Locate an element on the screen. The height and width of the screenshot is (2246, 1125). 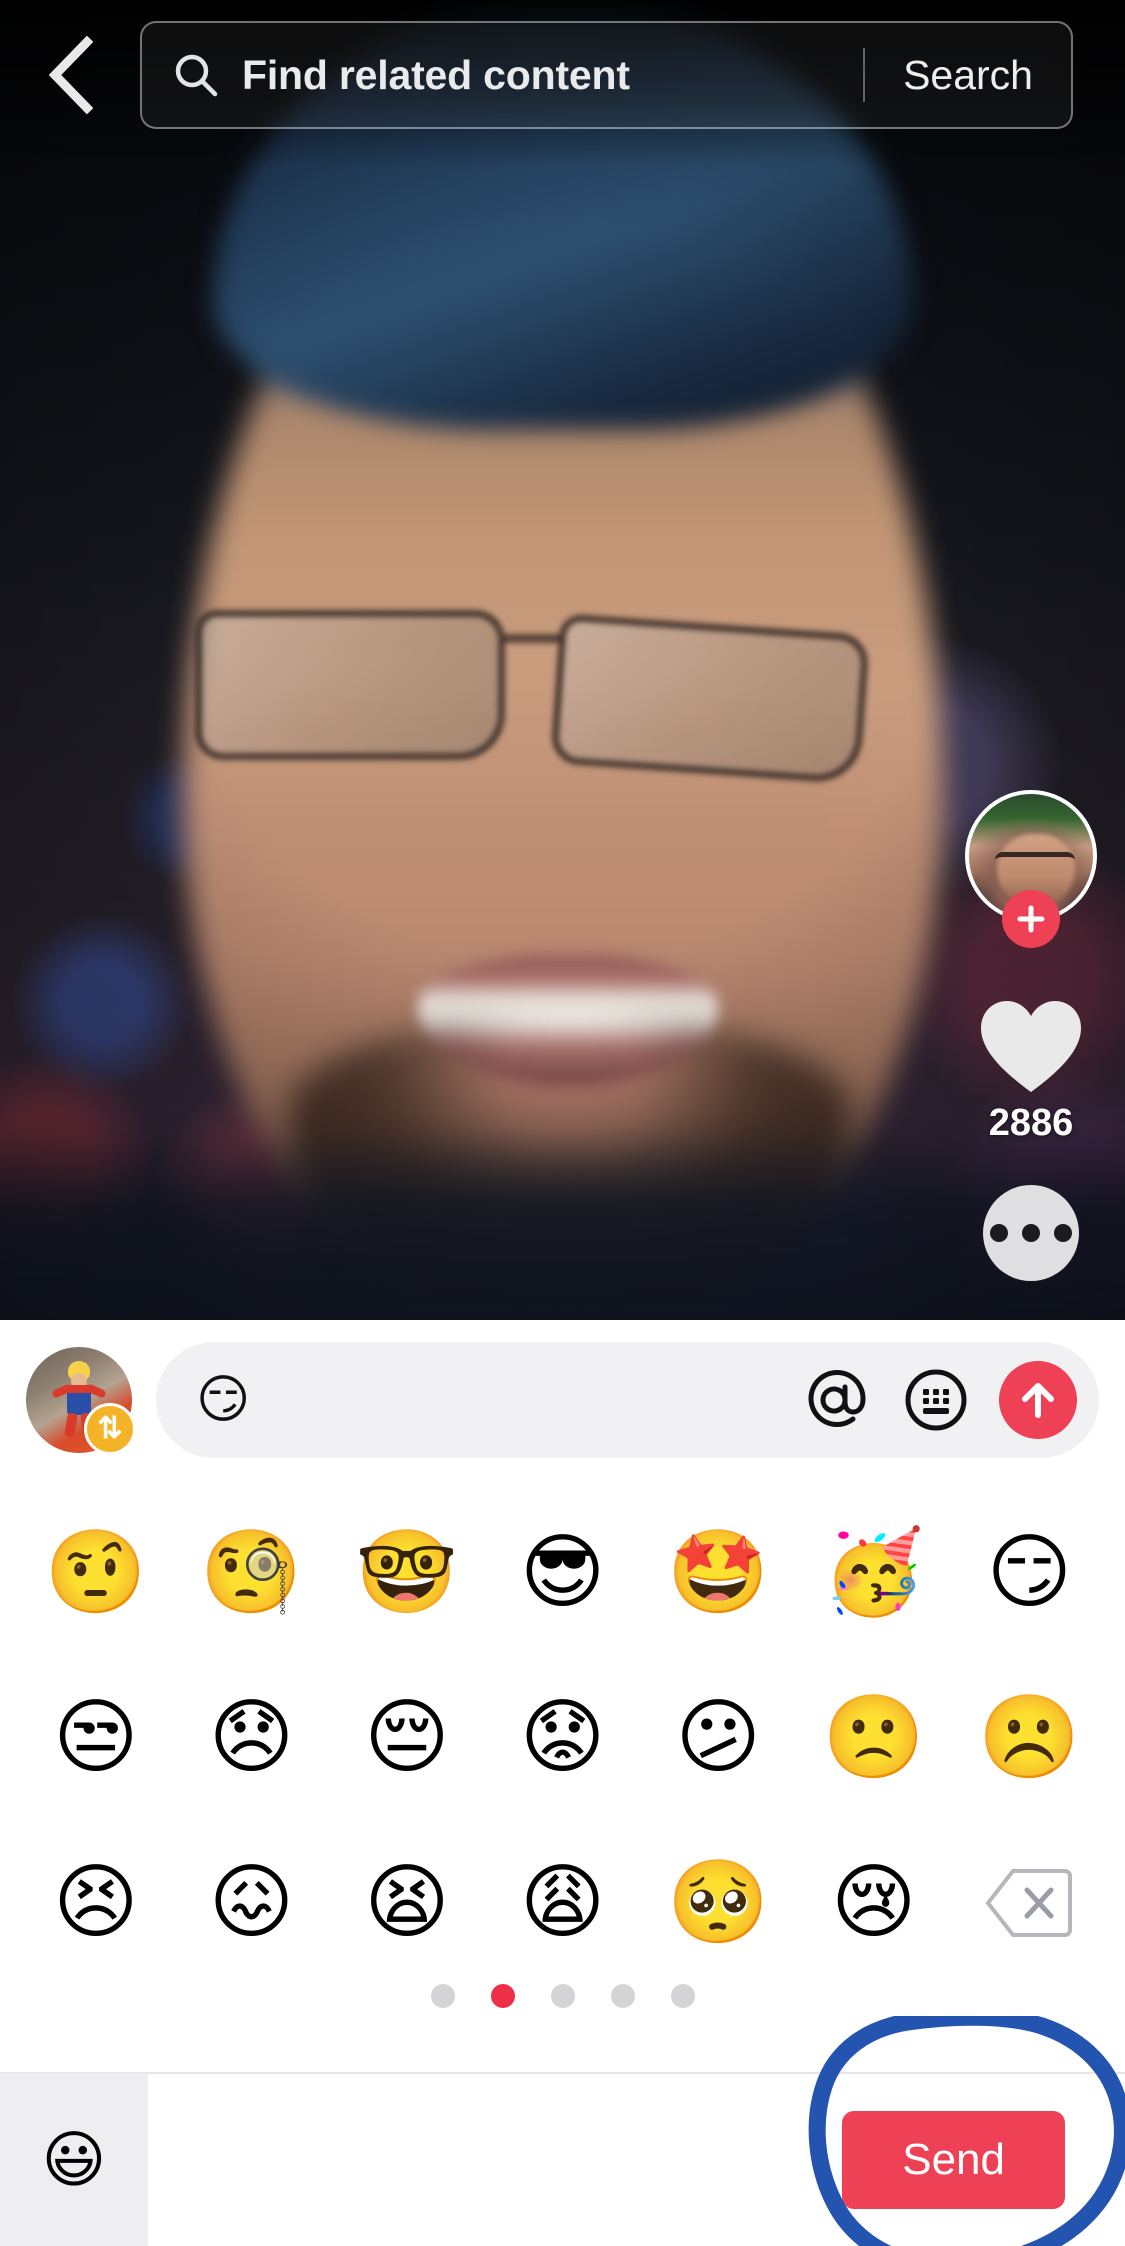
emoji-key: 😩 is located at coordinates (563, 1902).